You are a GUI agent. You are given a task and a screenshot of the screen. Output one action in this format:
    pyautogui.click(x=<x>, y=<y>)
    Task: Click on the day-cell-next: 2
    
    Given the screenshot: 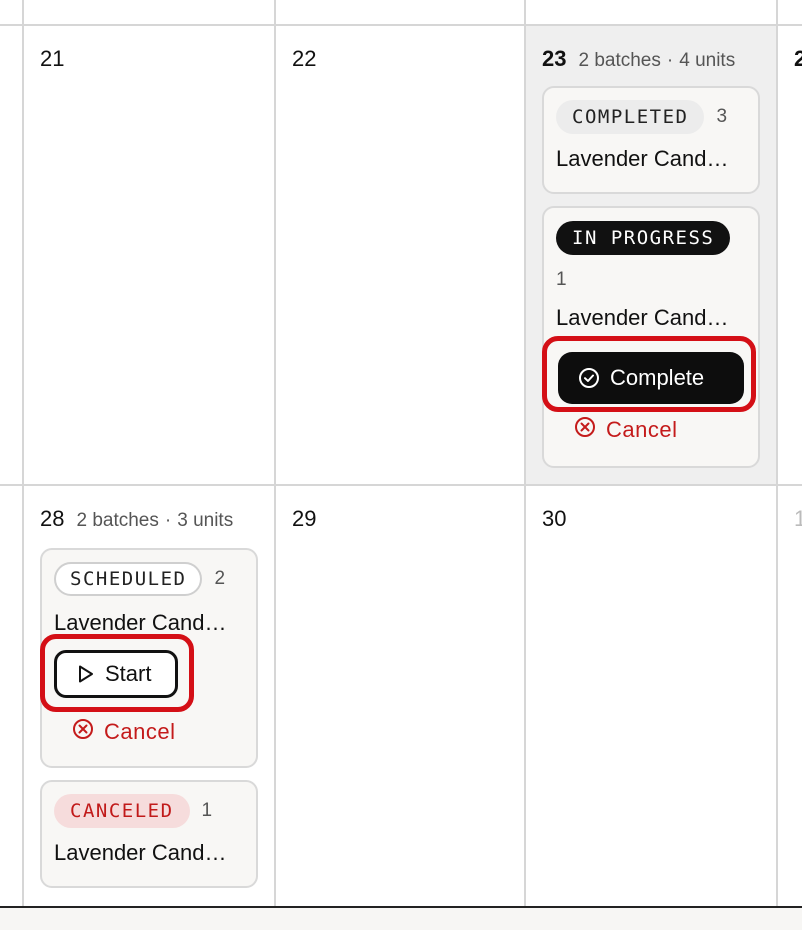 What is the action you would take?
    pyautogui.click(x=790, y=255)
    